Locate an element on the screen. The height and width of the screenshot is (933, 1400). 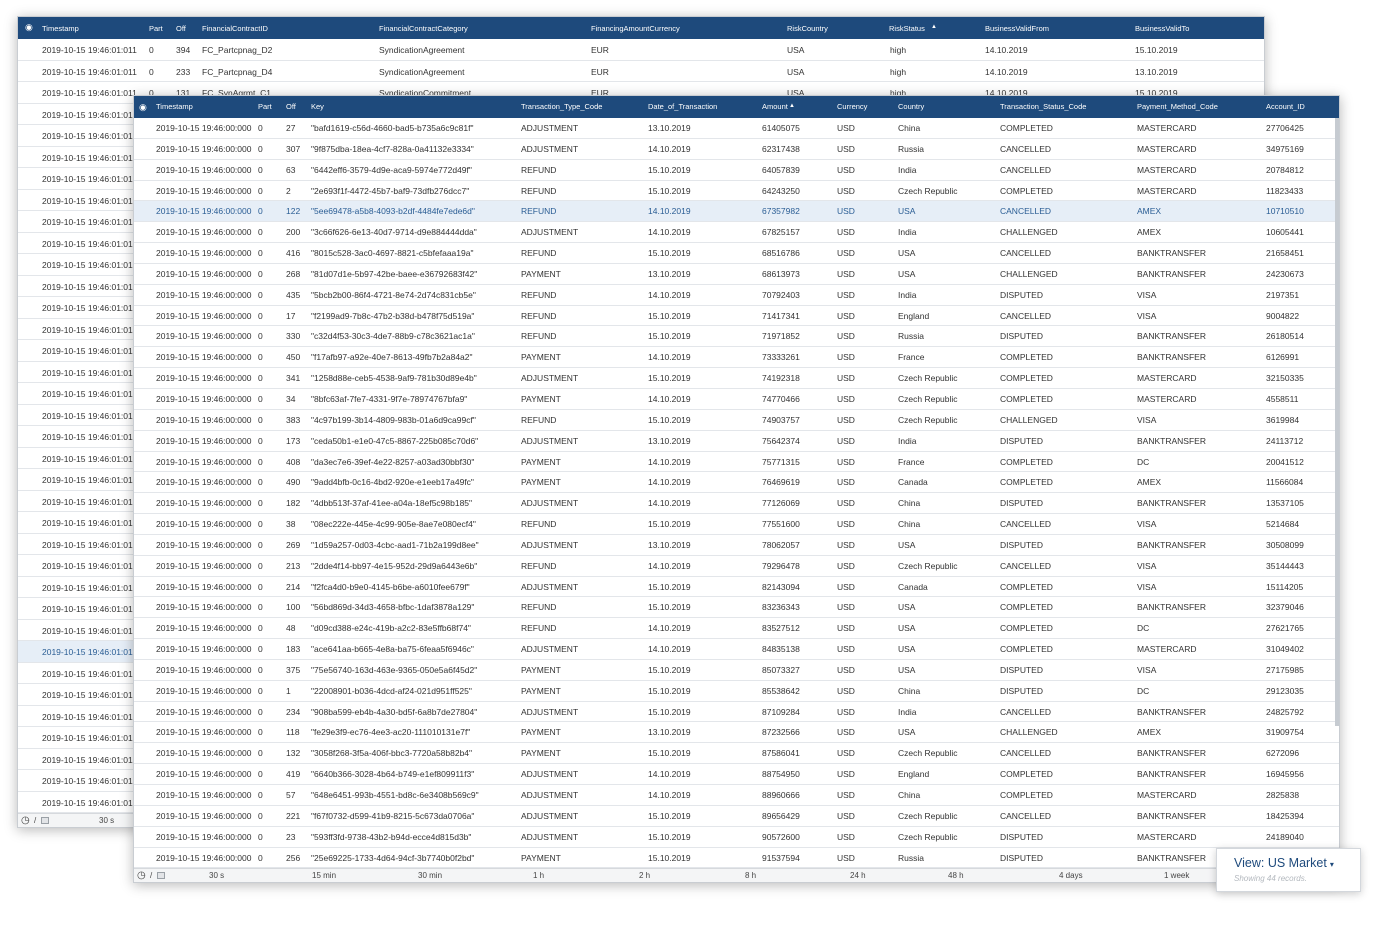
vertical-scrollbar is located at coordinates (1337, 422).